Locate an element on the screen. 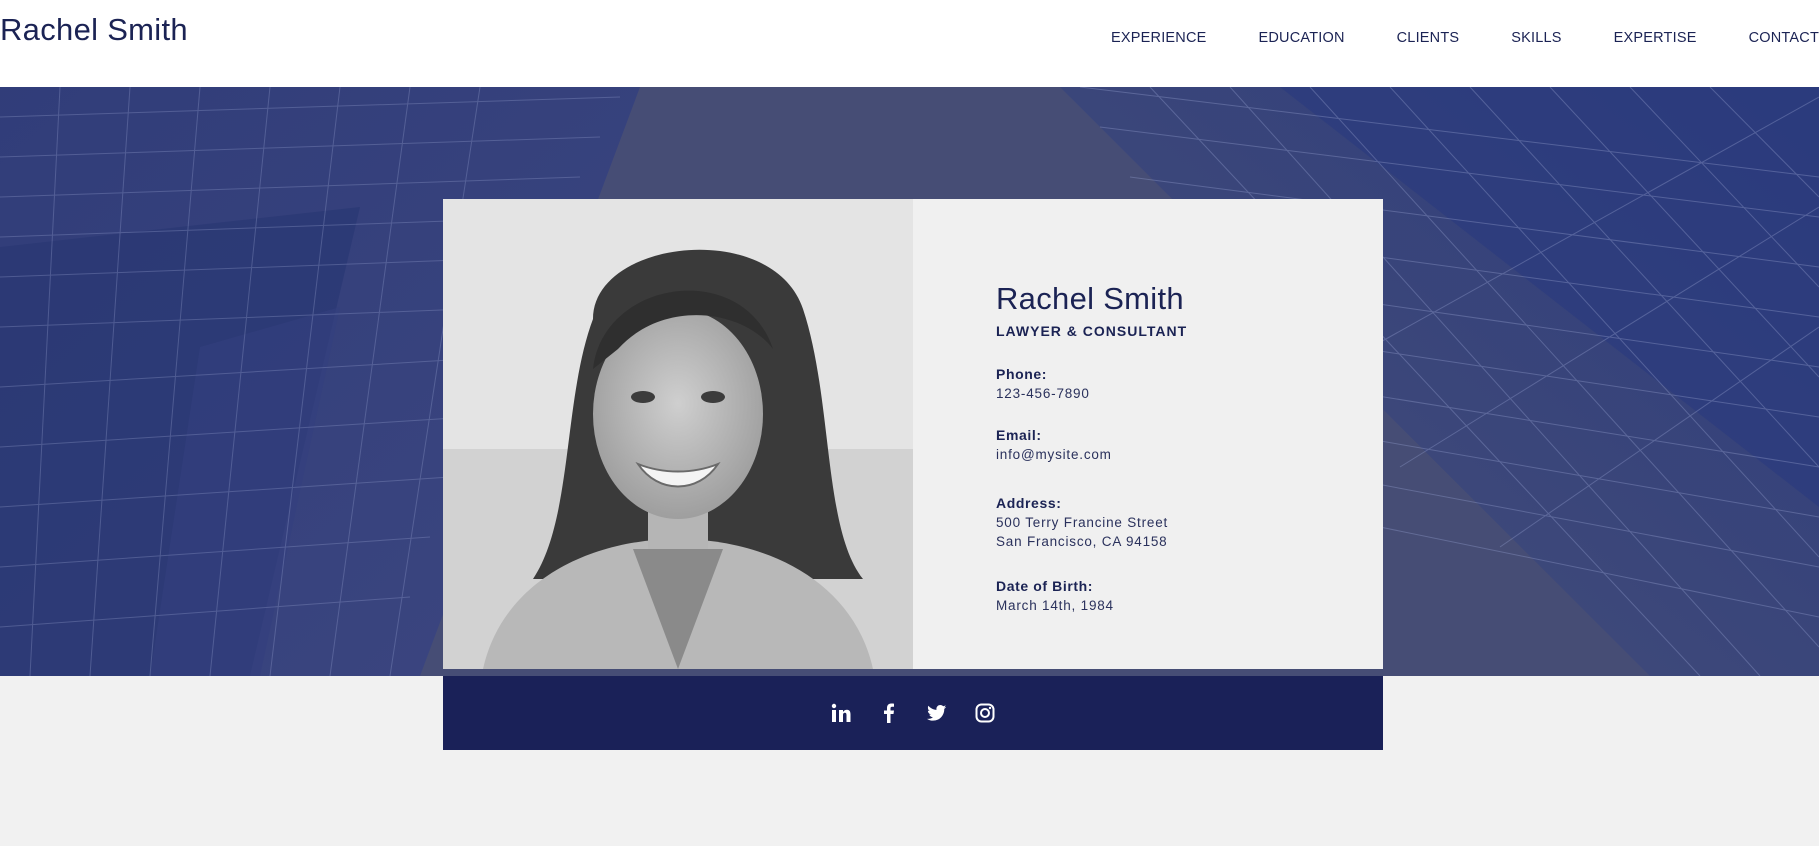  email-value: info@mysite.com is located at coordinates (1176, 454).